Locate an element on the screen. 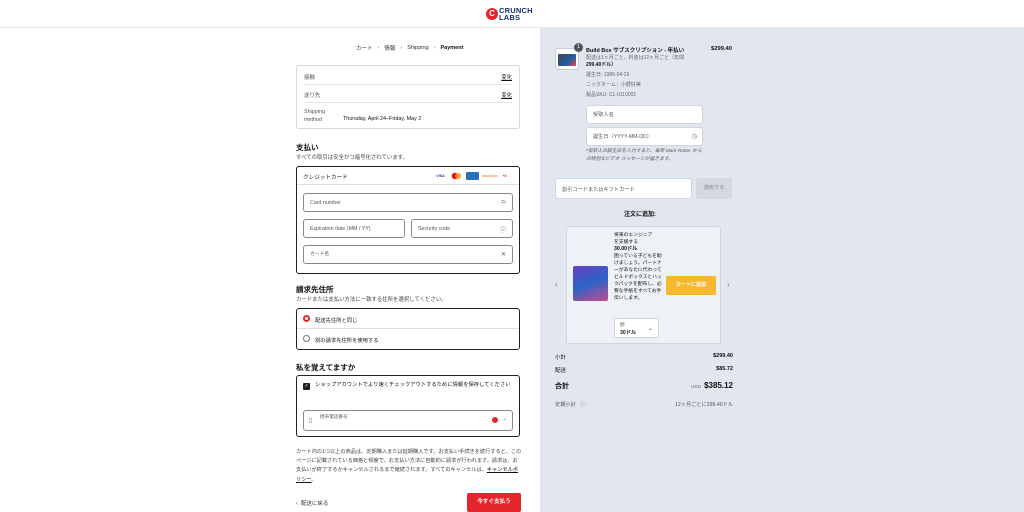 The height and width of the screenshot is (512, 1024). billing-same-option: 配送先住所と同じ is located at coordinates (408, 319).